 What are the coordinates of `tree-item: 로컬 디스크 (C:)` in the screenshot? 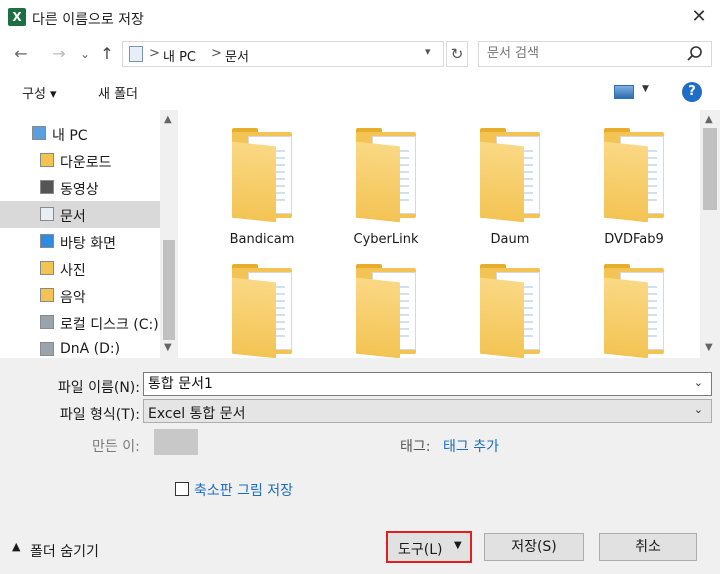 It's located at (80, 322).